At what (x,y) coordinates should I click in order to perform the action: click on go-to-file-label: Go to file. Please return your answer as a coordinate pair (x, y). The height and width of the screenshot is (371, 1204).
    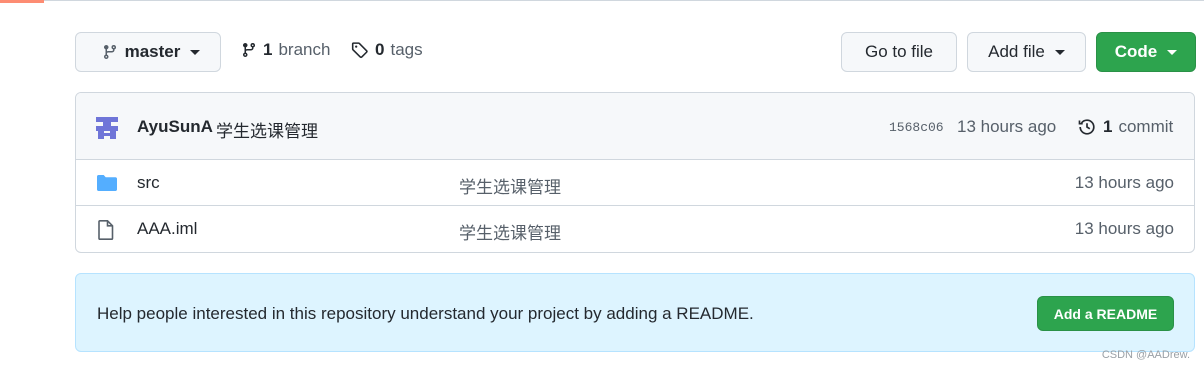
    Looking at the image, I should click on (899, 51).